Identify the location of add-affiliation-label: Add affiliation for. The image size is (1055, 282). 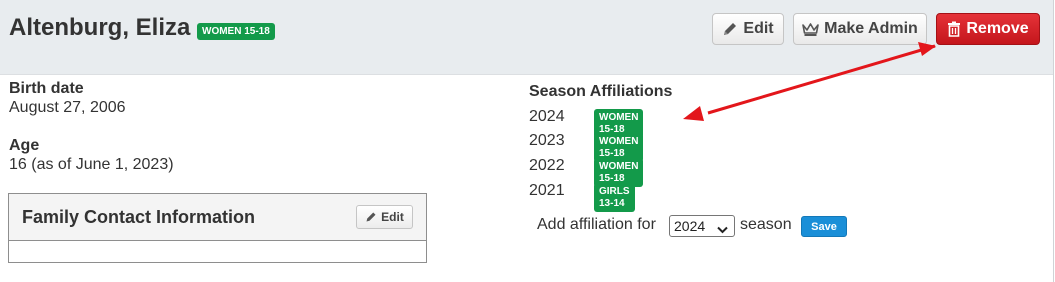
(596, 224).